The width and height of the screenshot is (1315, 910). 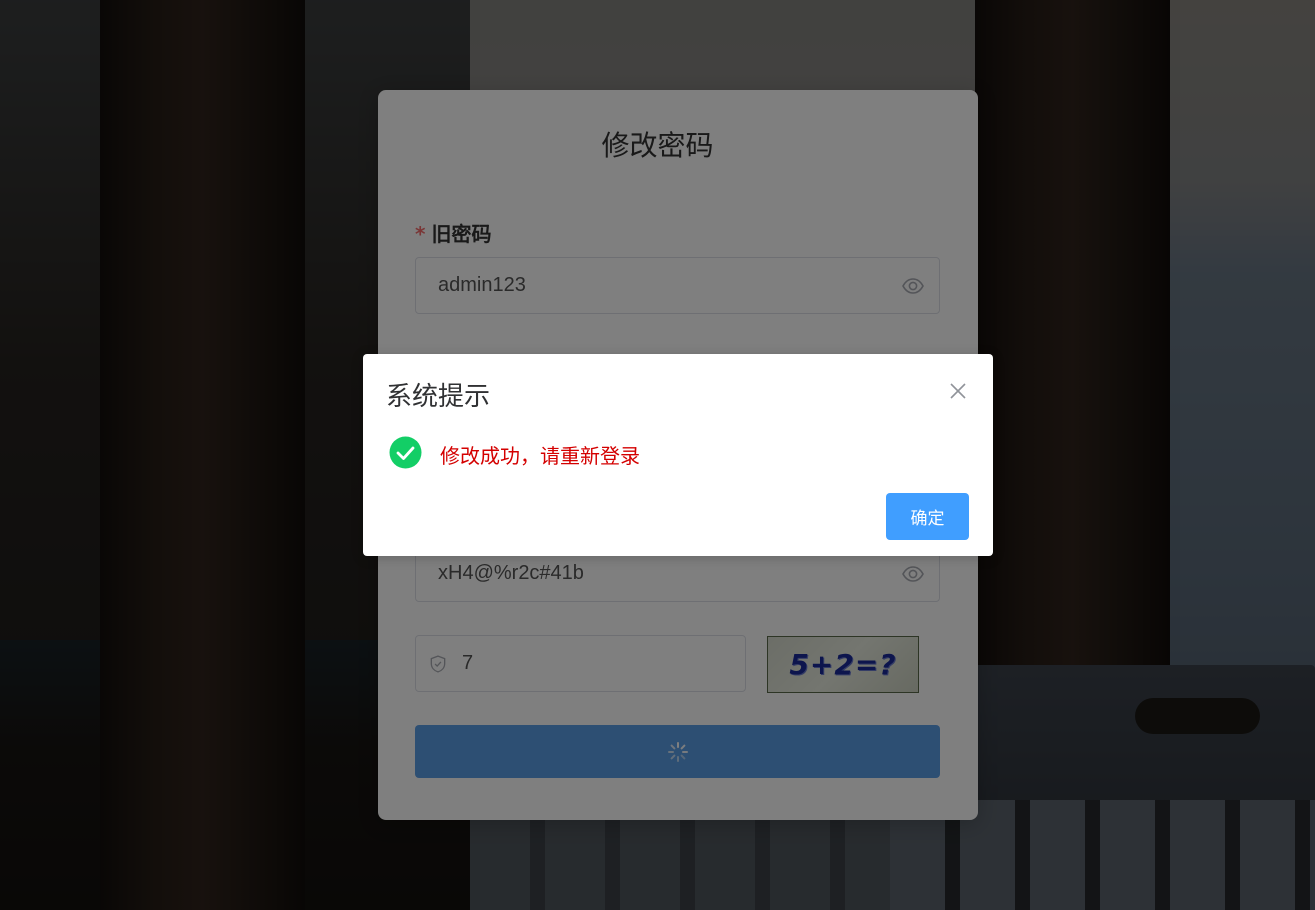 I want to click on message-box: 系统提示 修改成功，请重新登录 确定, so click(x=678, y=455).